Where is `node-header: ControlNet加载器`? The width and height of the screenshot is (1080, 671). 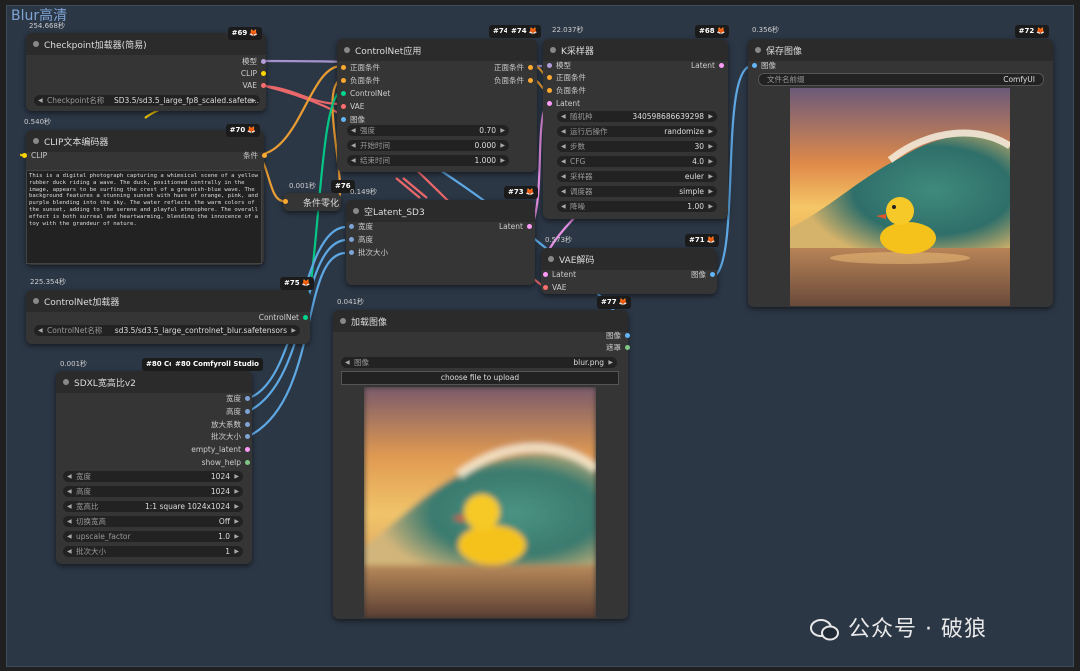
node-header: ControlNet加载器 is located at coordinates (168, 301).